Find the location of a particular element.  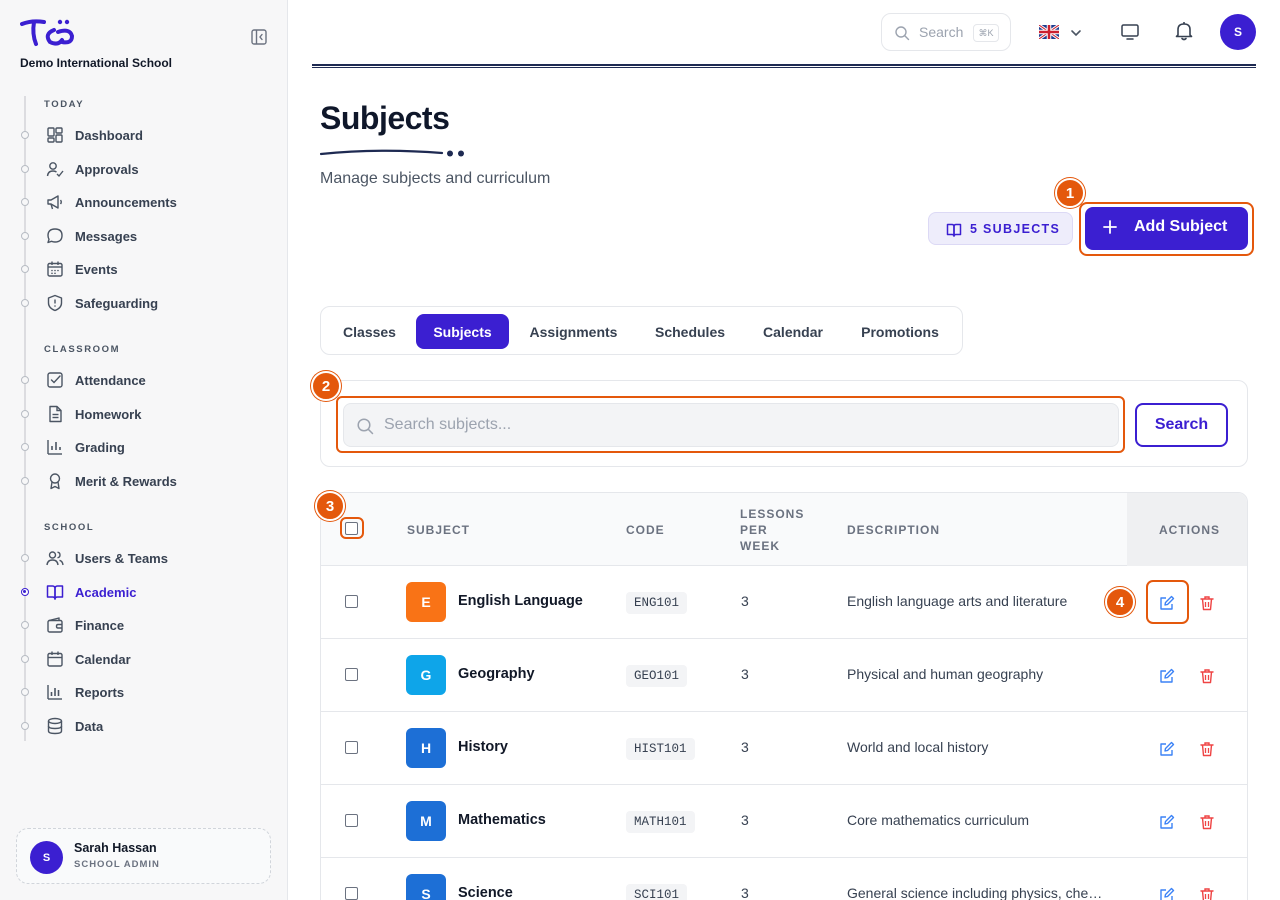

tab-promotions: Promotions is located at coordinates (900, 331).